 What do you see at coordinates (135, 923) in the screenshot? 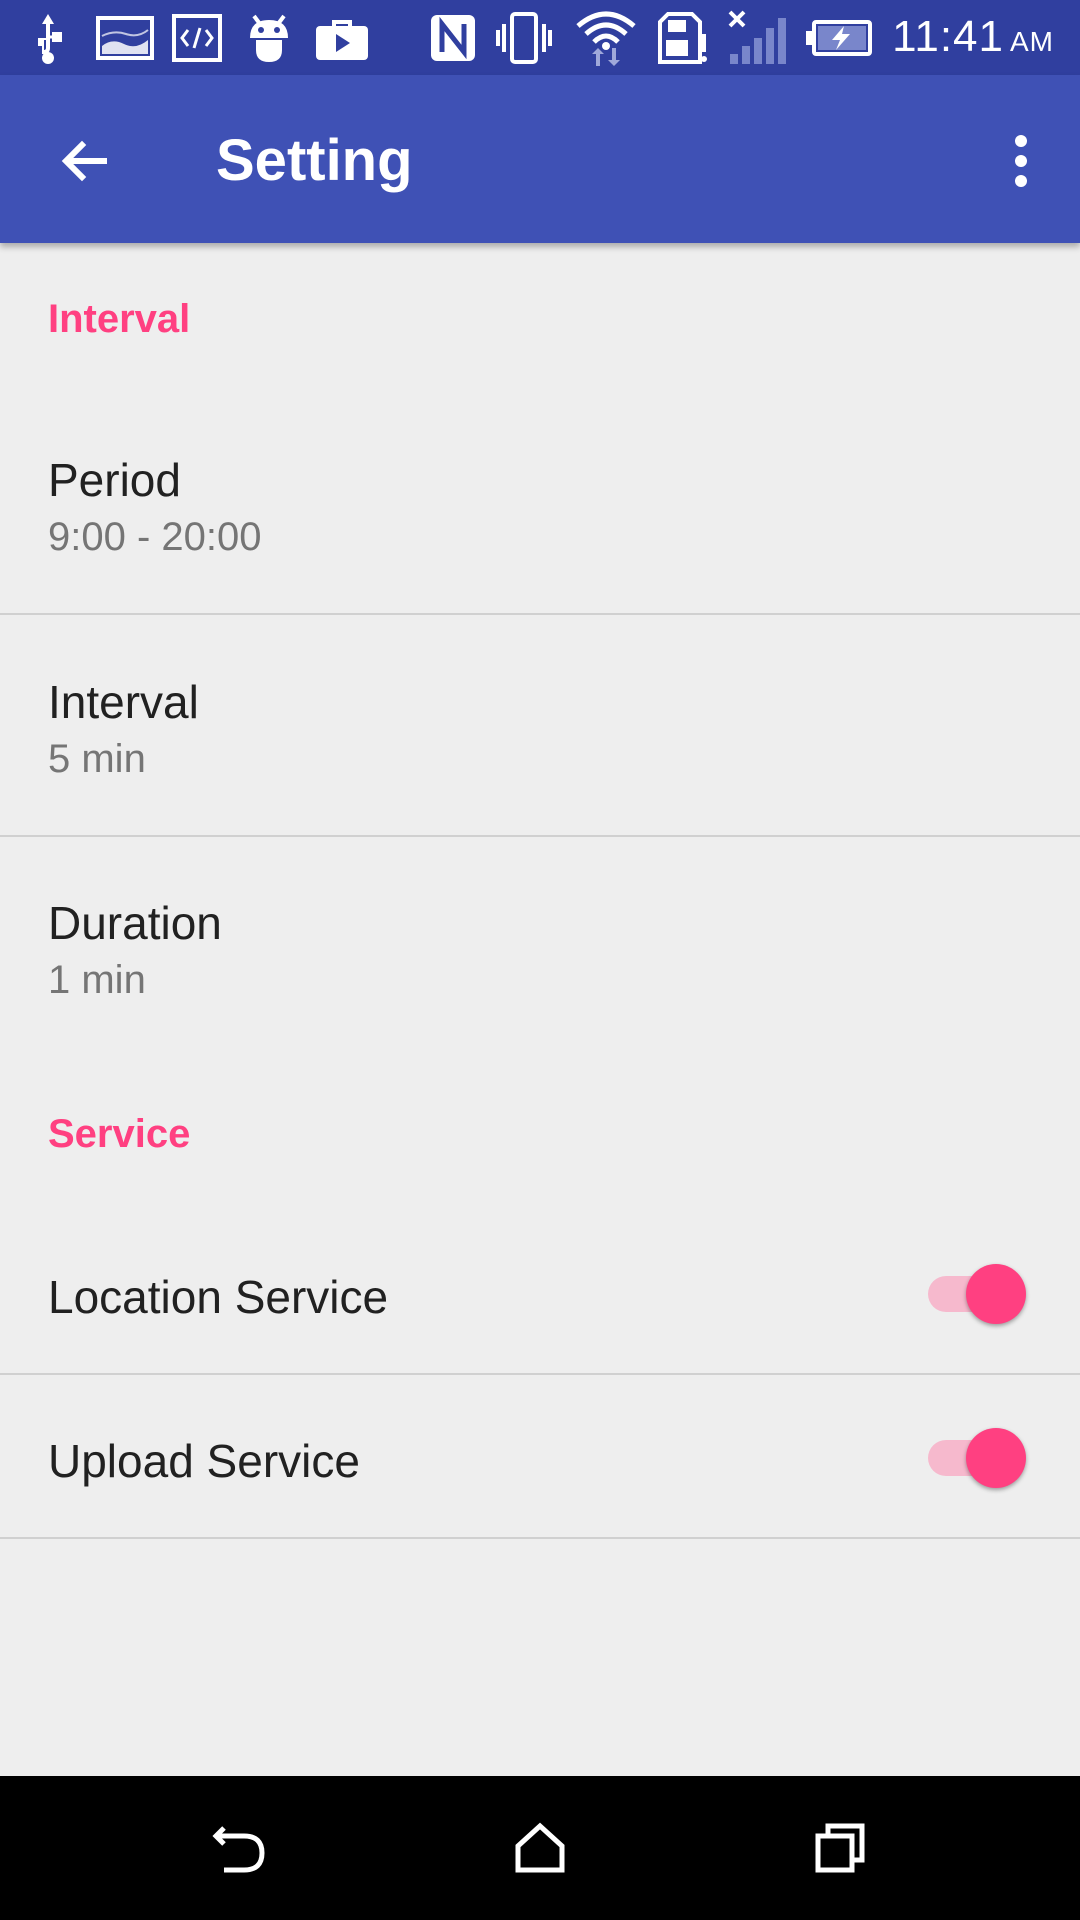
I see `pref-title-duration: Duration` at bounding box center [135, 923].